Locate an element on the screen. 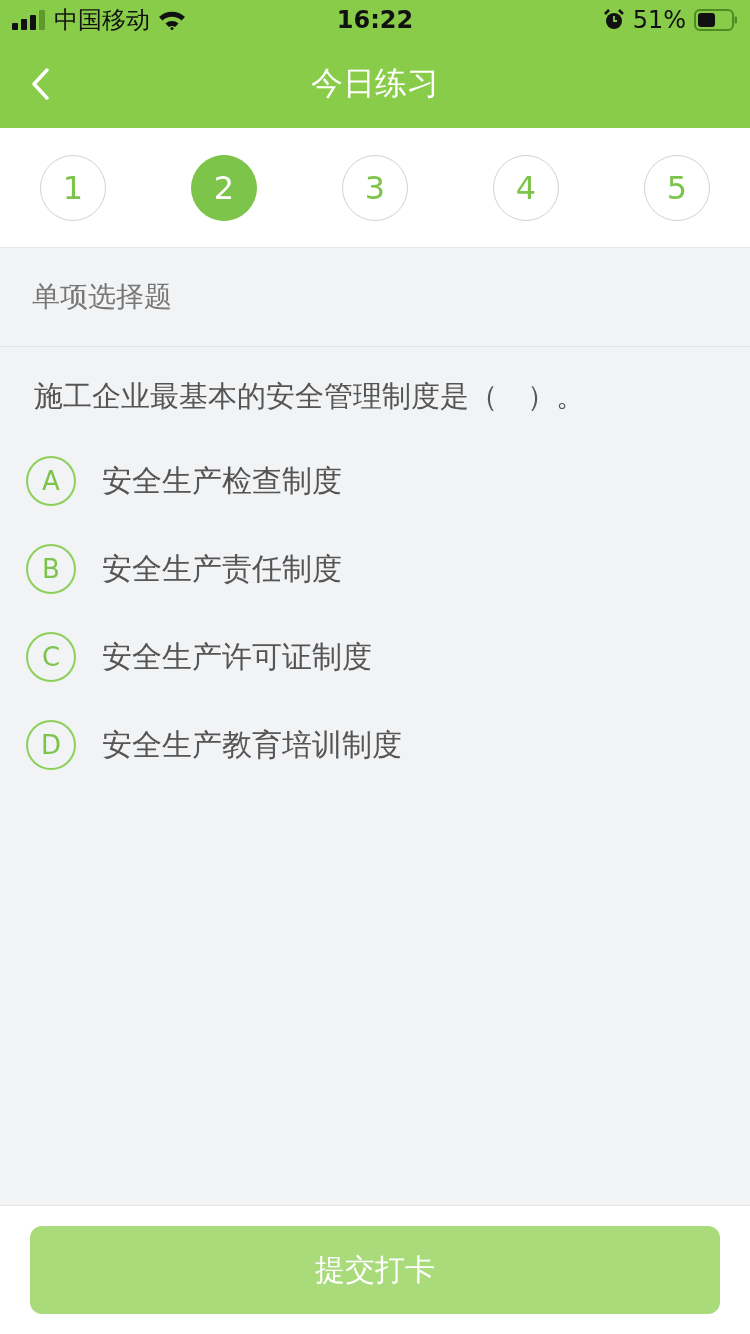 Image resolution: width=750 pixels, height=1334 pixels. option-text: 安全生产检查制度 is located at coordinates (222, 481).